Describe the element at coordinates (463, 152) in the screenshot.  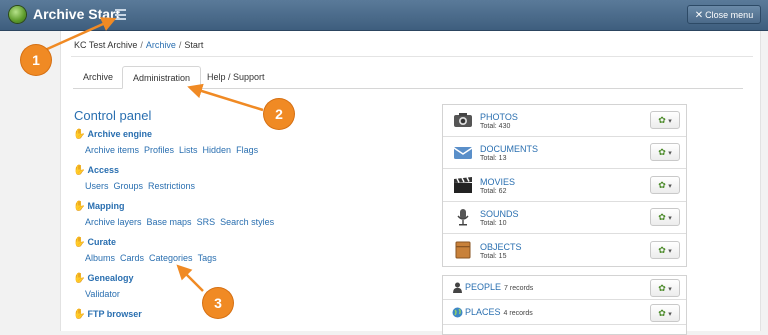
I see `envelope-icon` at that location.